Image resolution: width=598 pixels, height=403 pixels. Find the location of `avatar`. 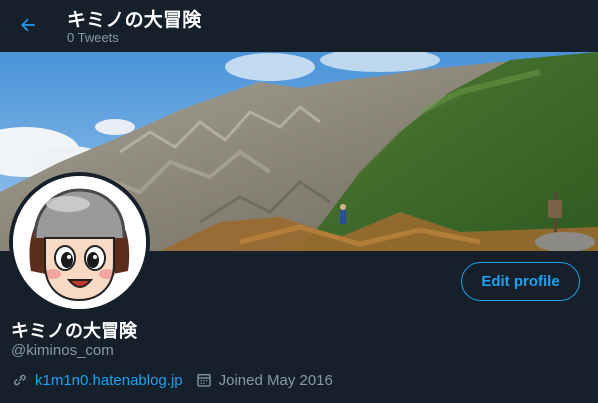

avatar is located at coordinates (79, 242).